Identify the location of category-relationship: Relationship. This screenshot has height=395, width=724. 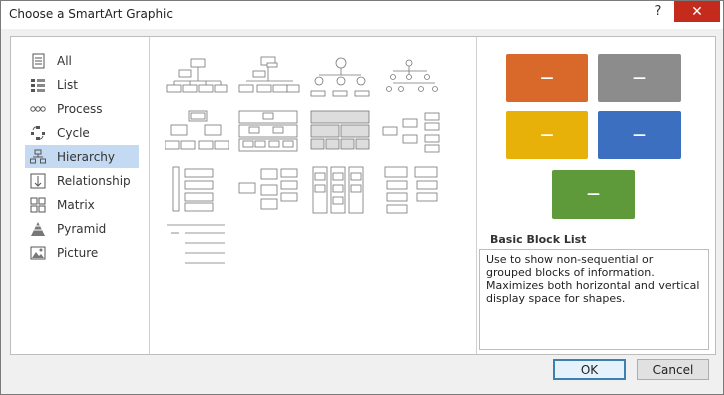
(82, 180).